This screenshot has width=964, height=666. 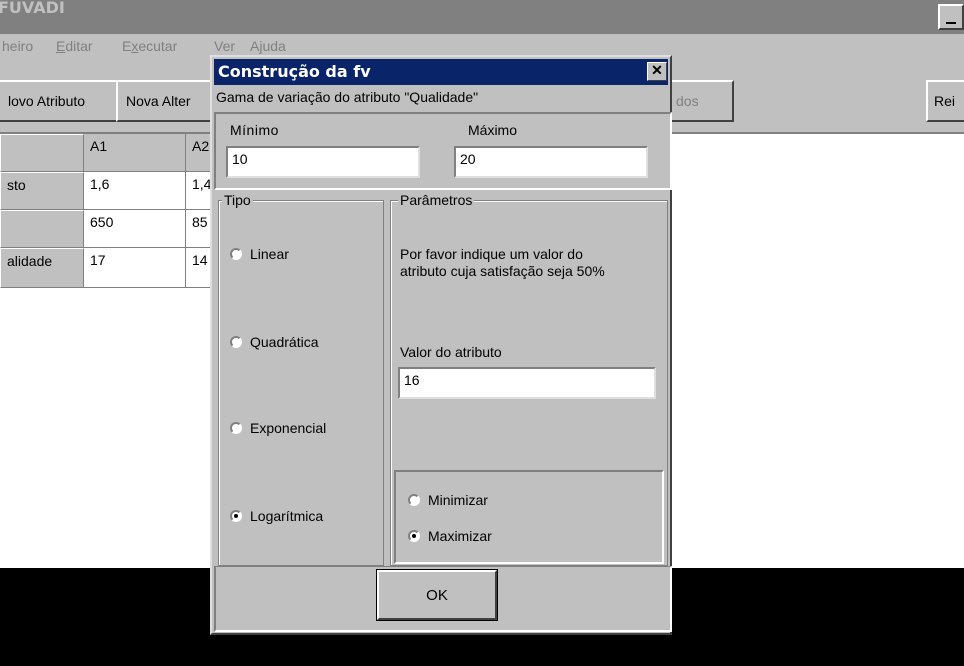 I want to click on column-header-a1: A1, so click(x=135, y=153).